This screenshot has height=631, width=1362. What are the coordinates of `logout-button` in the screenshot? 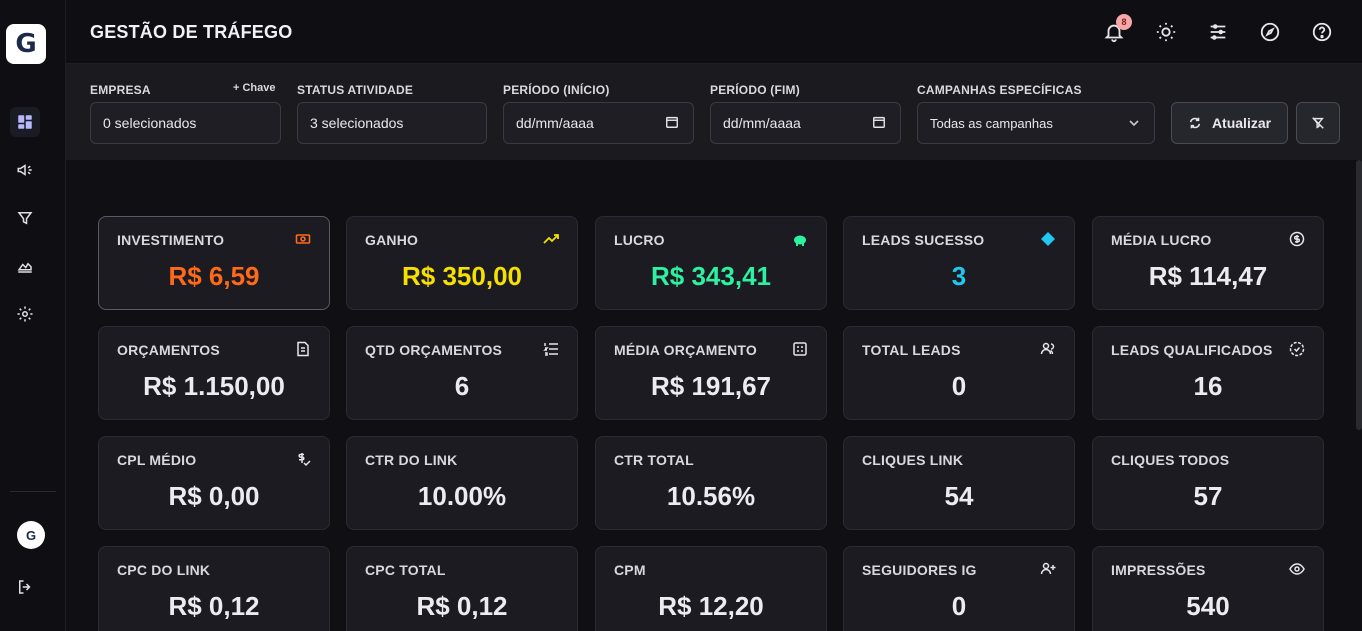 It's located at (25, 587).